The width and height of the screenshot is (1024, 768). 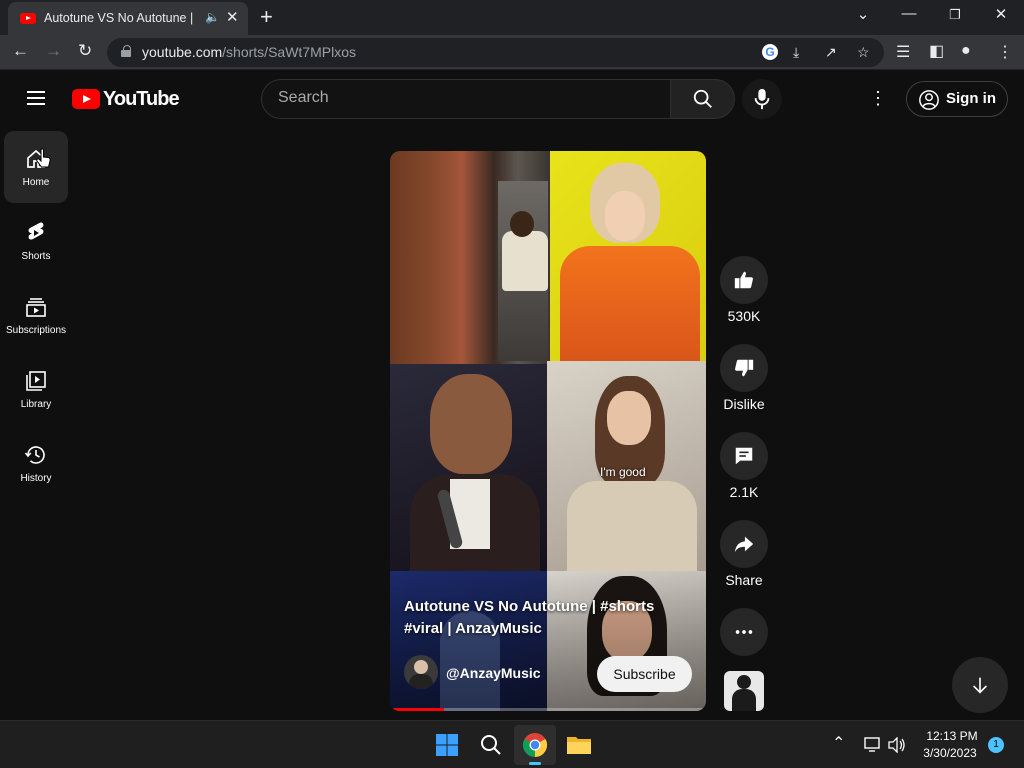 I want to click on channel-avatar, so click(x=421, y=672).